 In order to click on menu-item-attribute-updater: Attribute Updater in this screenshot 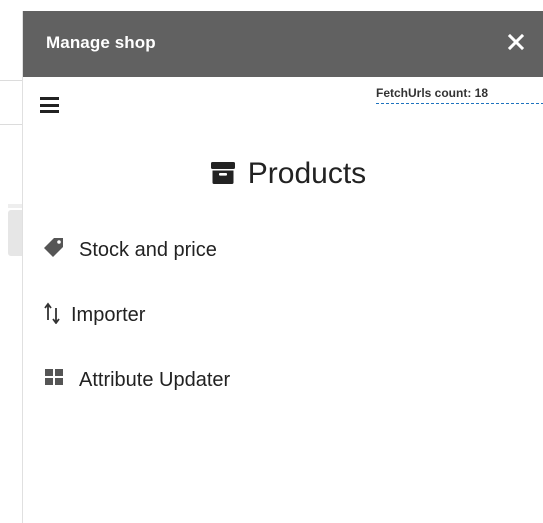, I will do `click(136, 380)`.